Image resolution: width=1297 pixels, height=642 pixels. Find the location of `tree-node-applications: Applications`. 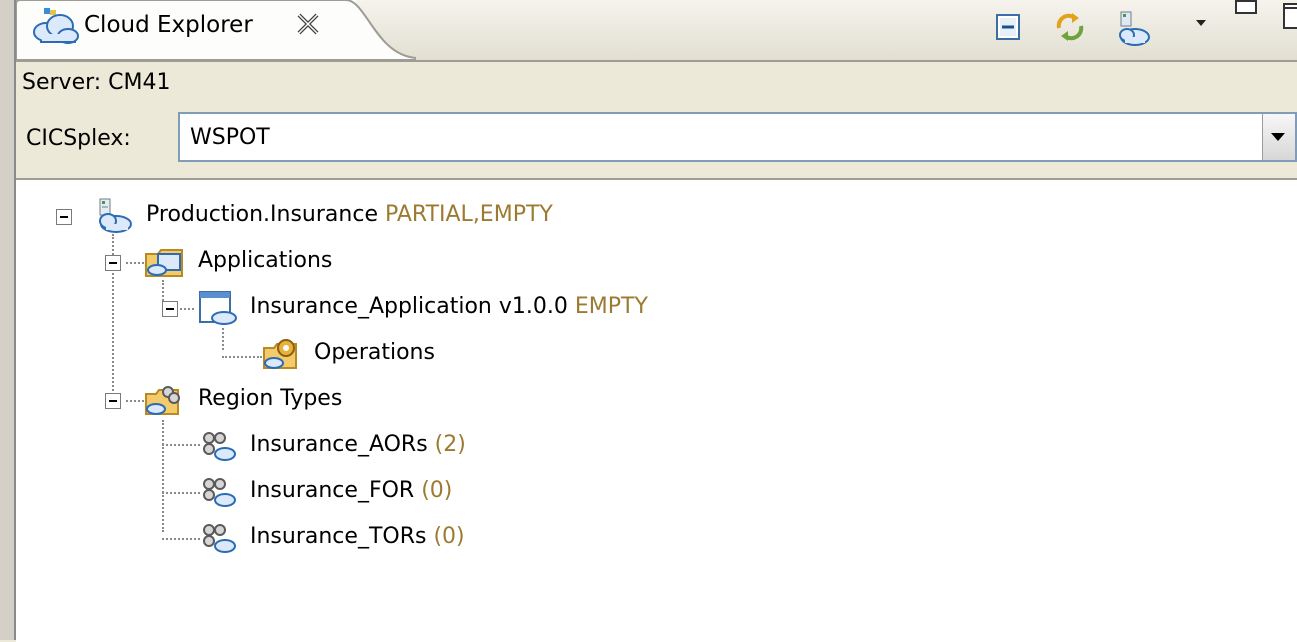

tree-node-applications: Applications is located at coordinates (226, 262).